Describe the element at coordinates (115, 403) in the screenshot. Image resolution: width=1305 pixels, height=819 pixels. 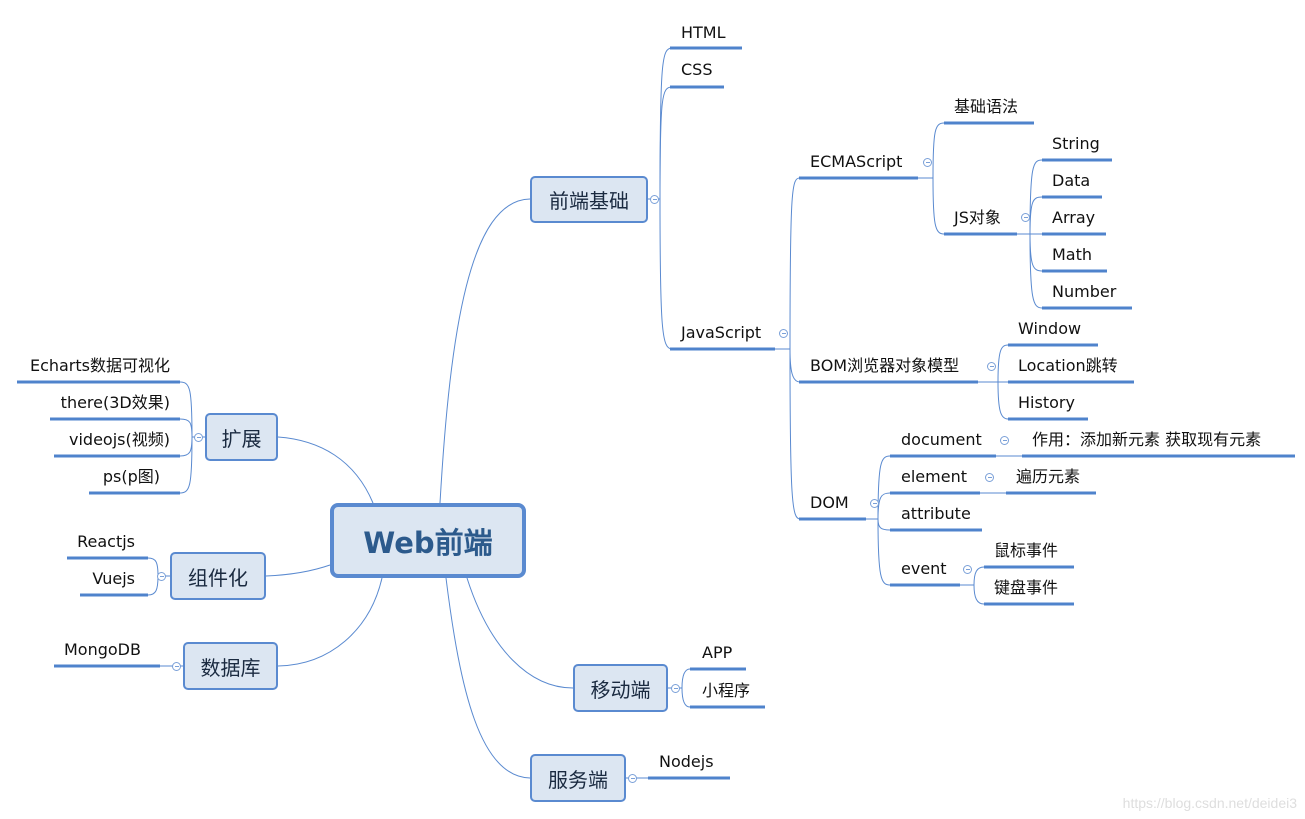
I see `node-there: there(3D效果)` at that location.